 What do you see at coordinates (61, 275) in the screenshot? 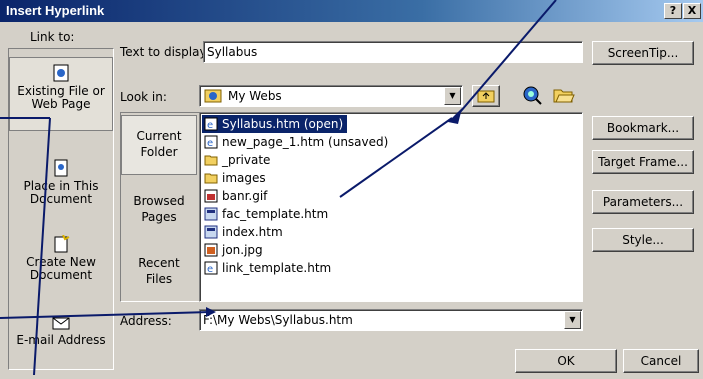
I see `link-create-line2: Document` at bounding box center [61, 275].